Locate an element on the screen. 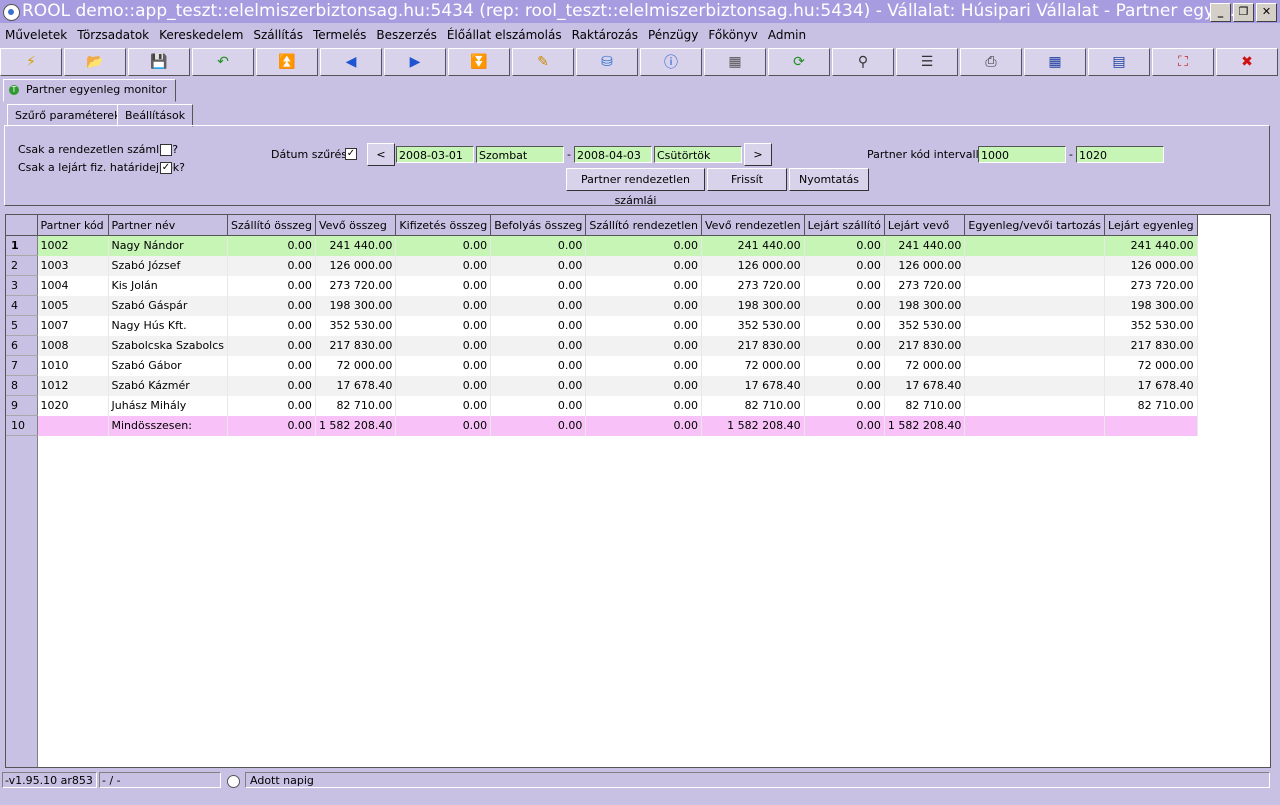  column-header: Lejárt vevő is located at coordinates (925, 225).